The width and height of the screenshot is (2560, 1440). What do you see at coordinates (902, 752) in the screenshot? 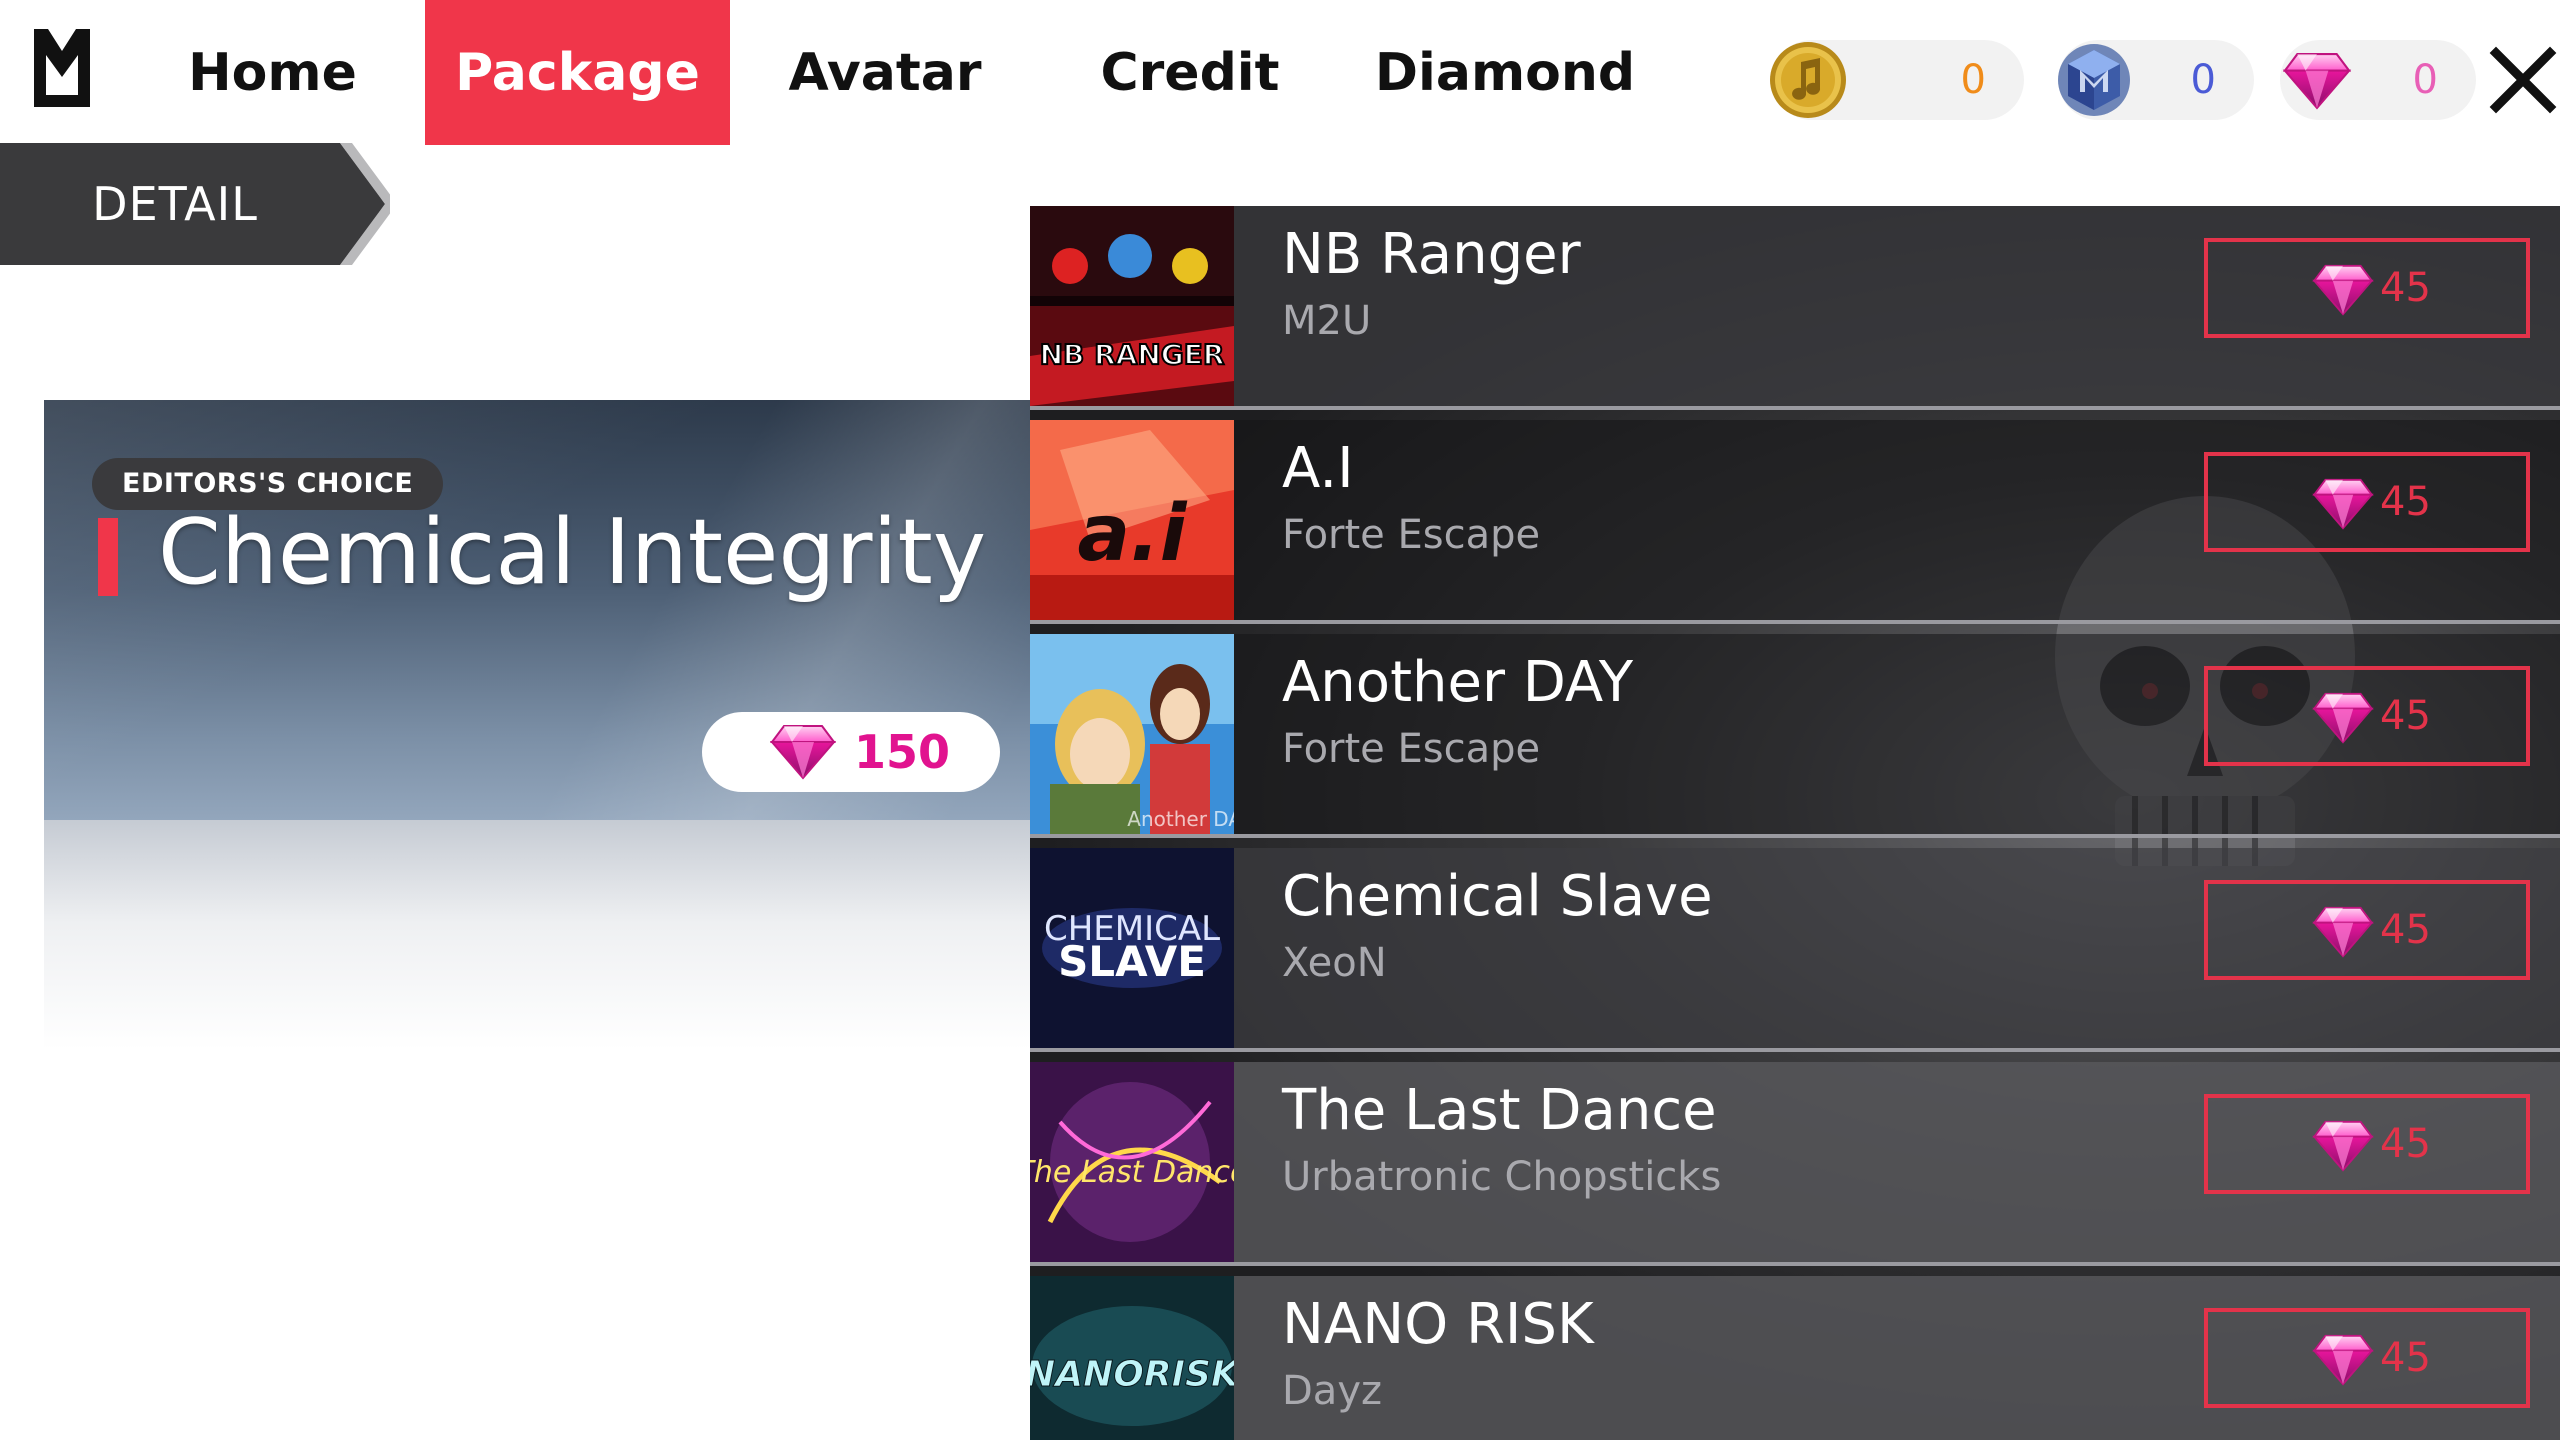
I see `package-price: 150` at bounding box center [902, 752].